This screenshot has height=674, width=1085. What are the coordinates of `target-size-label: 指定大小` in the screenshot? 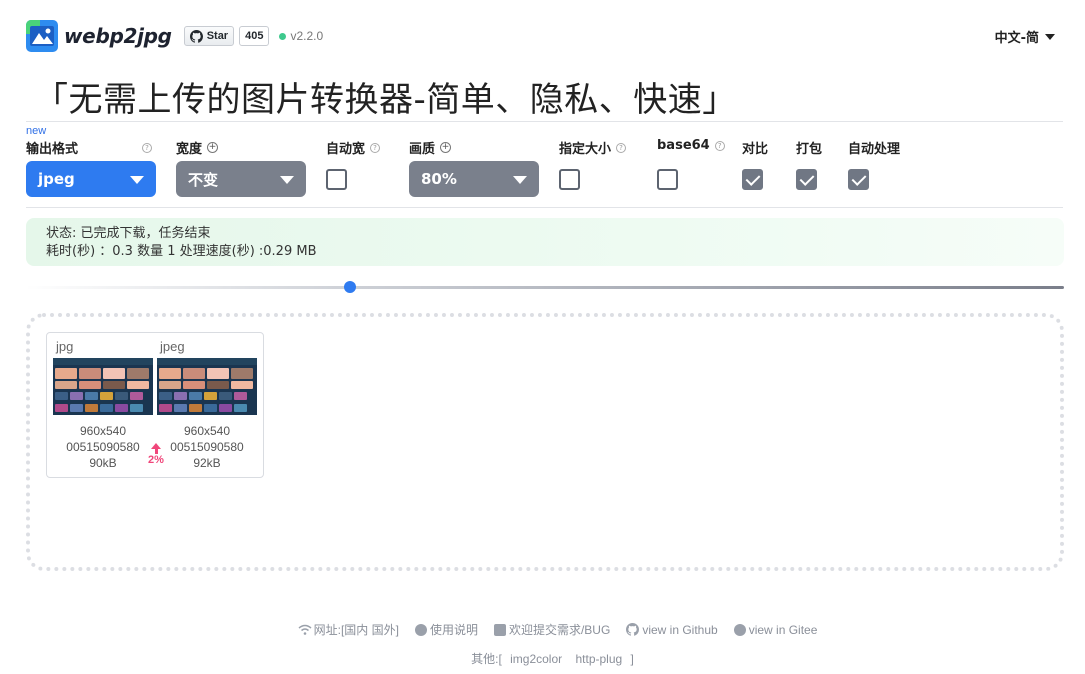 It's located at (585, 149).